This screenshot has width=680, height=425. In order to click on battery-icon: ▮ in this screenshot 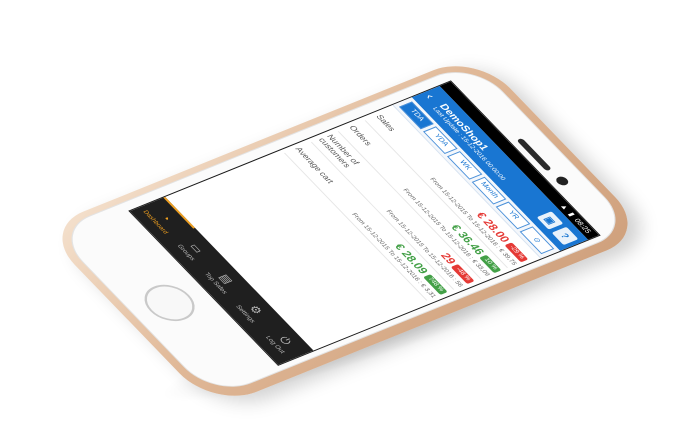, I will do `click(571, 214)`.